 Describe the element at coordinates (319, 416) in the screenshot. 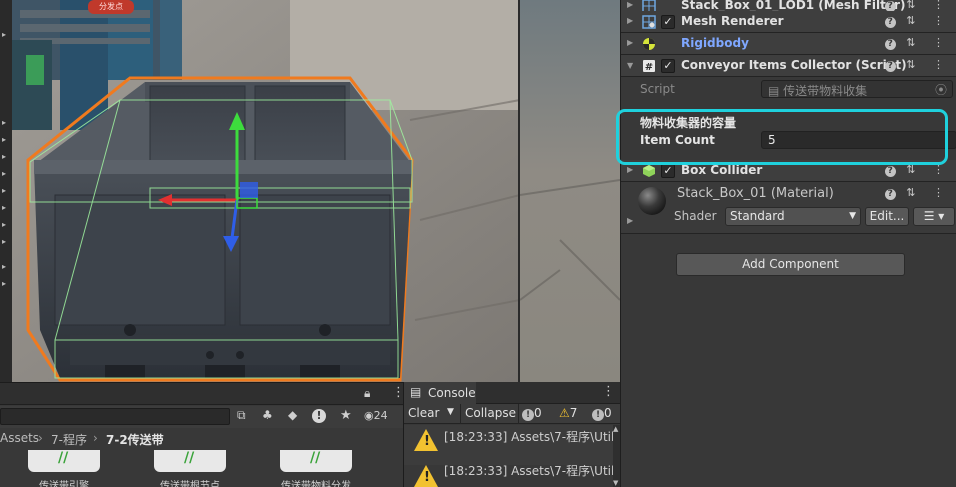

I see `warning-filter-icon: !` at that location.